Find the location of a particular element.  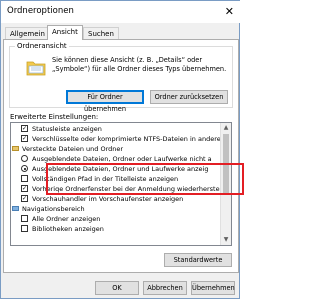

folder-icon is located at coordinates (15, 148).